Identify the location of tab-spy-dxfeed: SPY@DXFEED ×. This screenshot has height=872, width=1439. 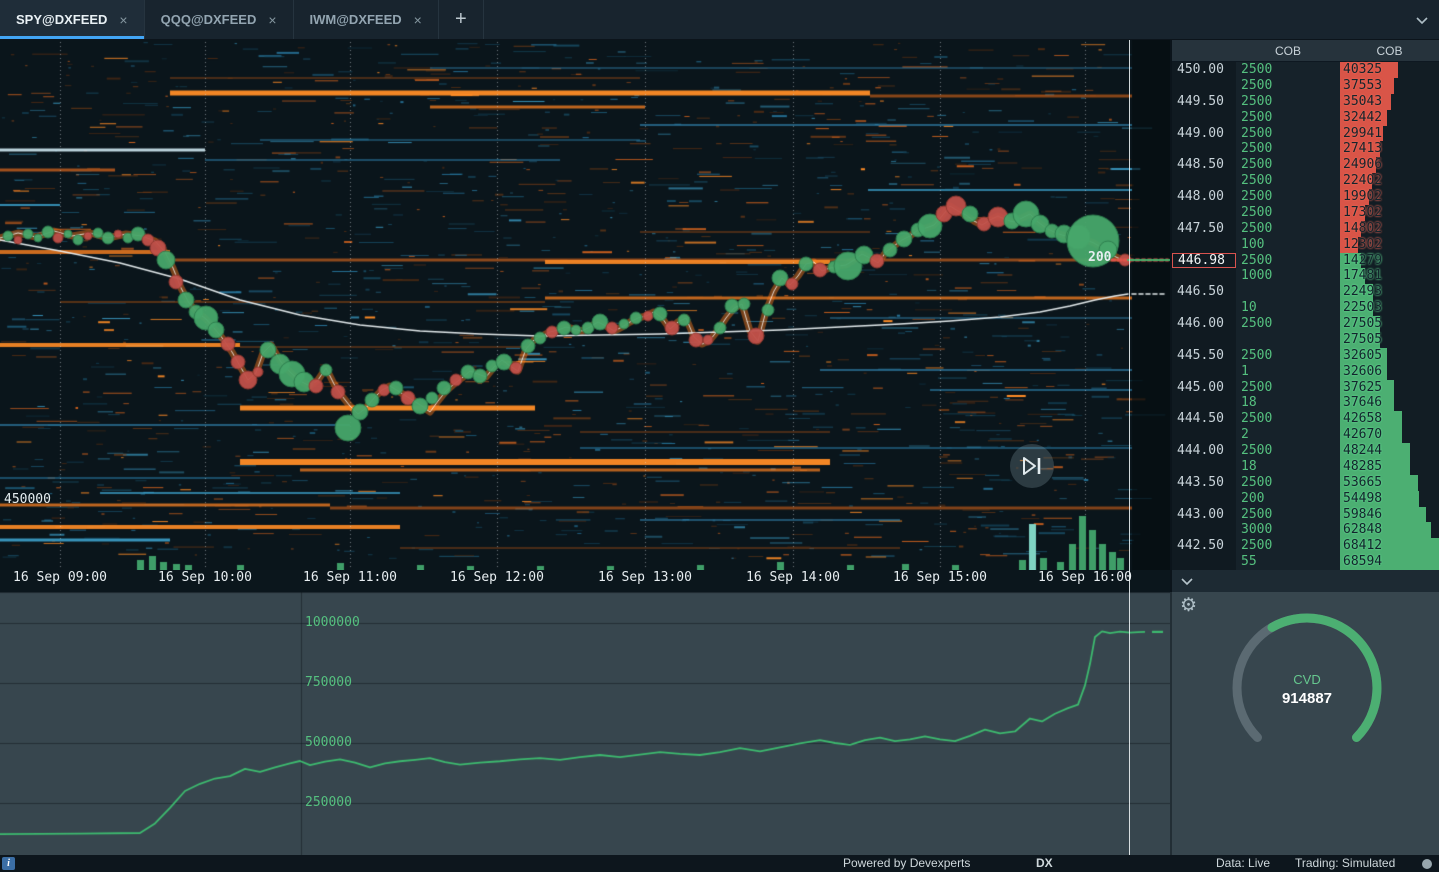
(72, 19).